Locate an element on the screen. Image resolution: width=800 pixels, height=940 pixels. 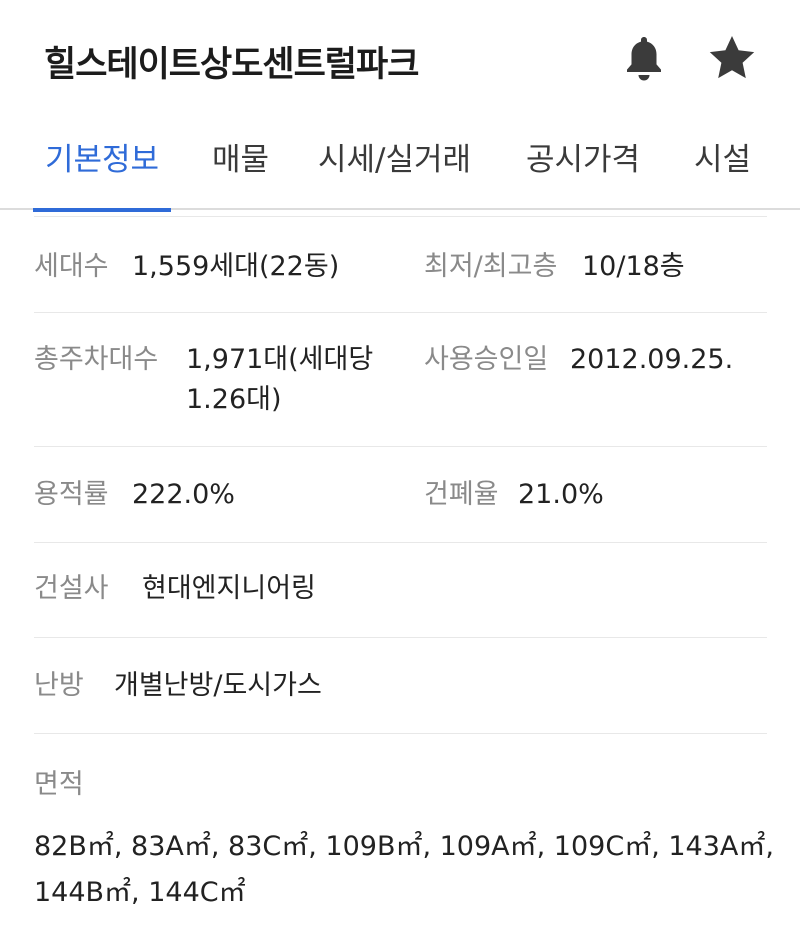
approval-label: 사용승인일 is located at coordinates (486, 359).